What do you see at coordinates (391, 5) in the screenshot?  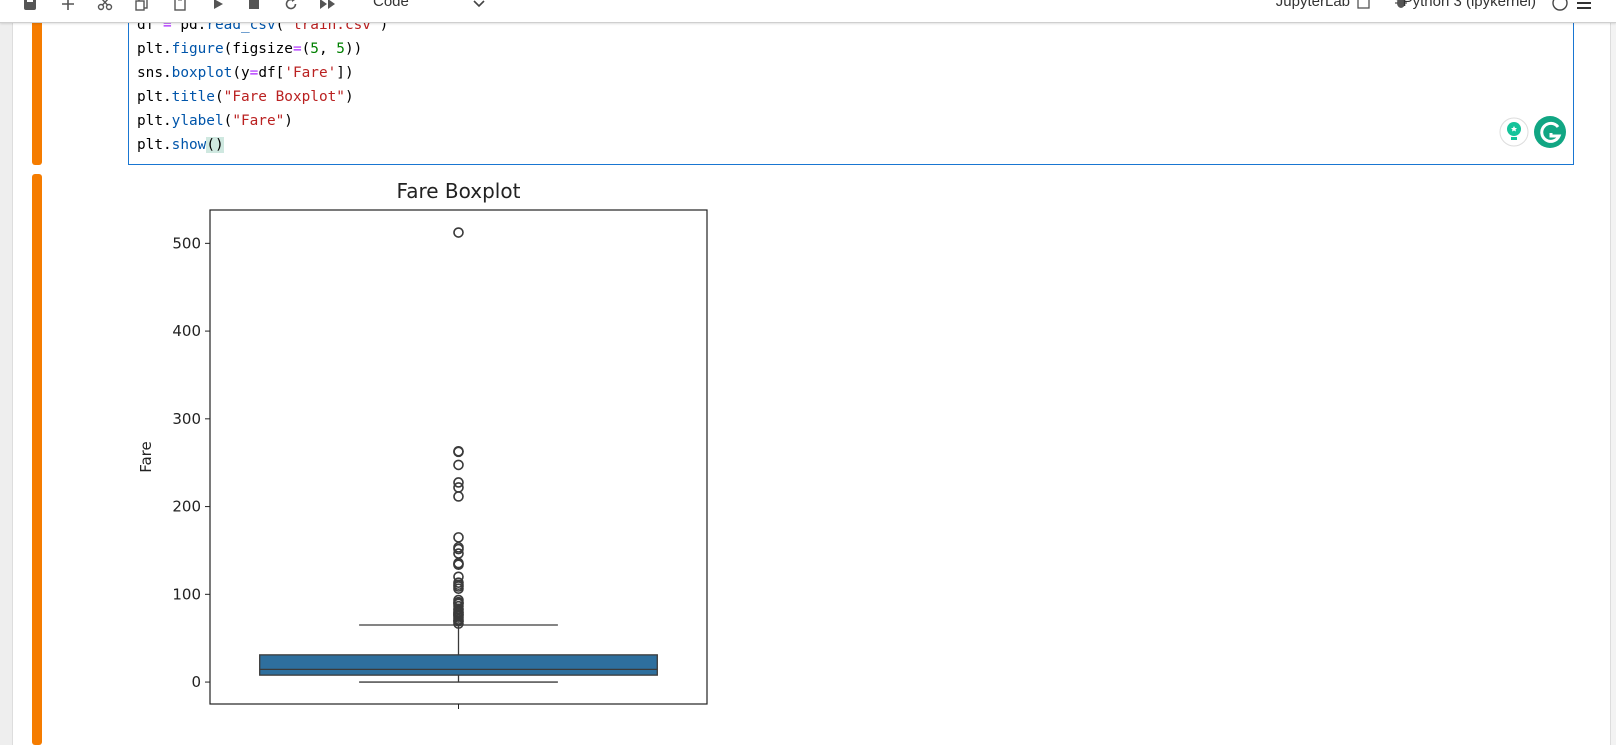 I see `cell-type-label: Code` at bounding box center [391, 5].